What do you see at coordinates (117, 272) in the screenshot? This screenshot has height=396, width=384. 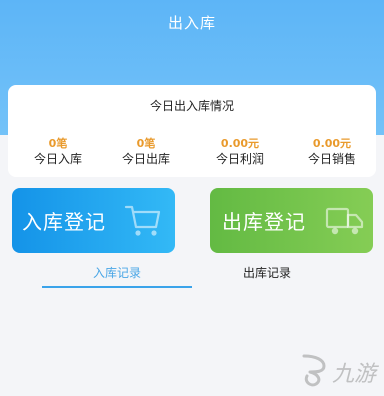 I see `tab-stock-in-records: 入库记录` at bounding box center [117, 272].